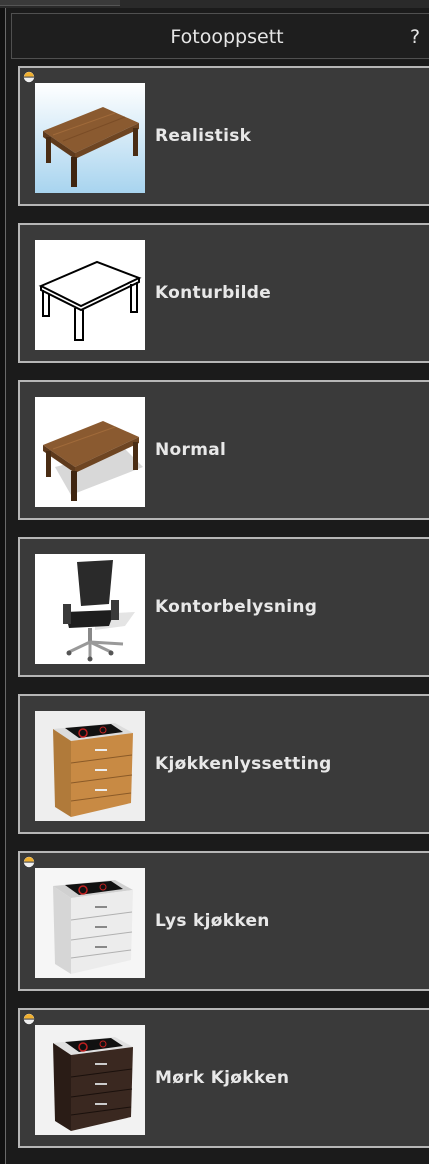 This screenshot has width=429, height=1164. Describe the element at coordinates (191, 450) in the screenshot. I see `preset-label: Normal` at that location.